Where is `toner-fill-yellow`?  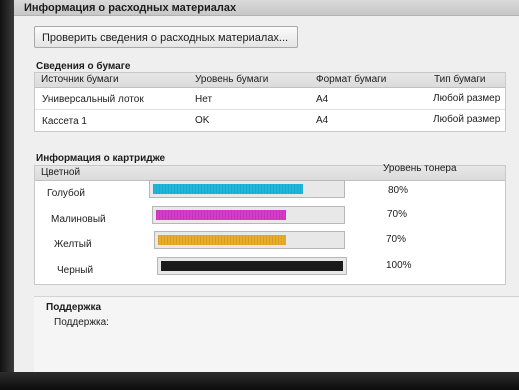 toner-fill-yellow is located at coordinates (222, 240).